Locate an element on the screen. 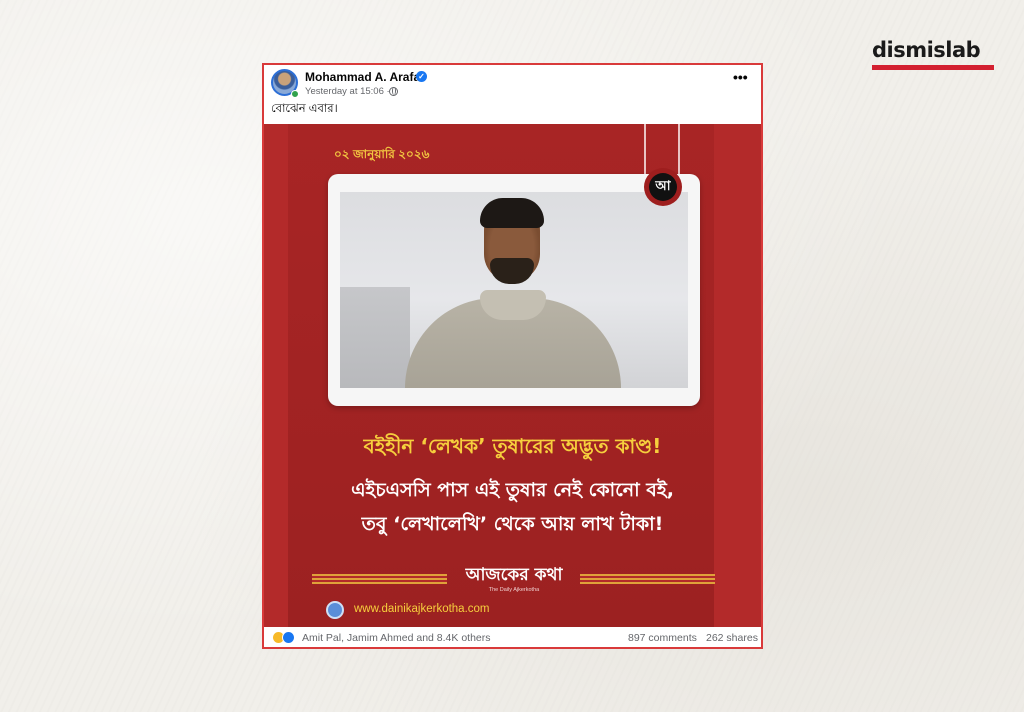 This screenshot has height=712, width=1024. photo-background-shape is located at coordinates (375, 337).